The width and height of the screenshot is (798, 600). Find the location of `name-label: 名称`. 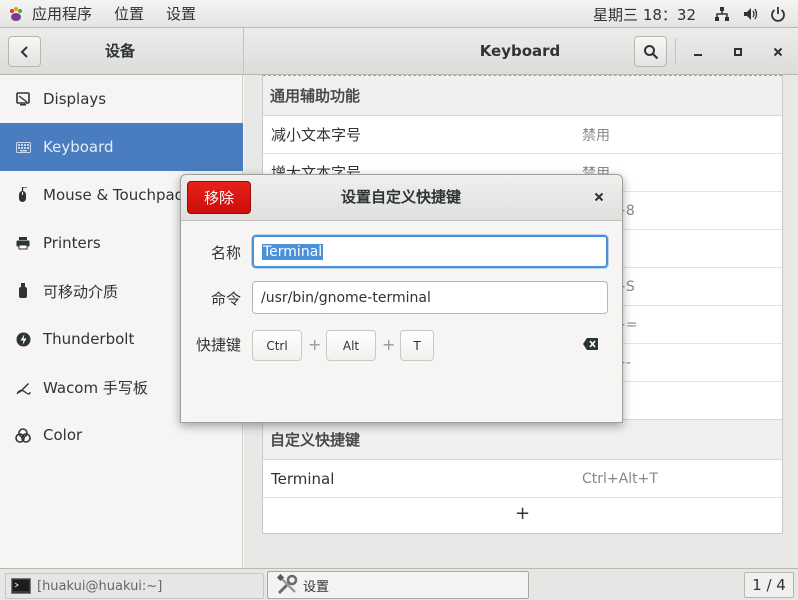

name-label: 名称 is located at coordinates (225, 253).